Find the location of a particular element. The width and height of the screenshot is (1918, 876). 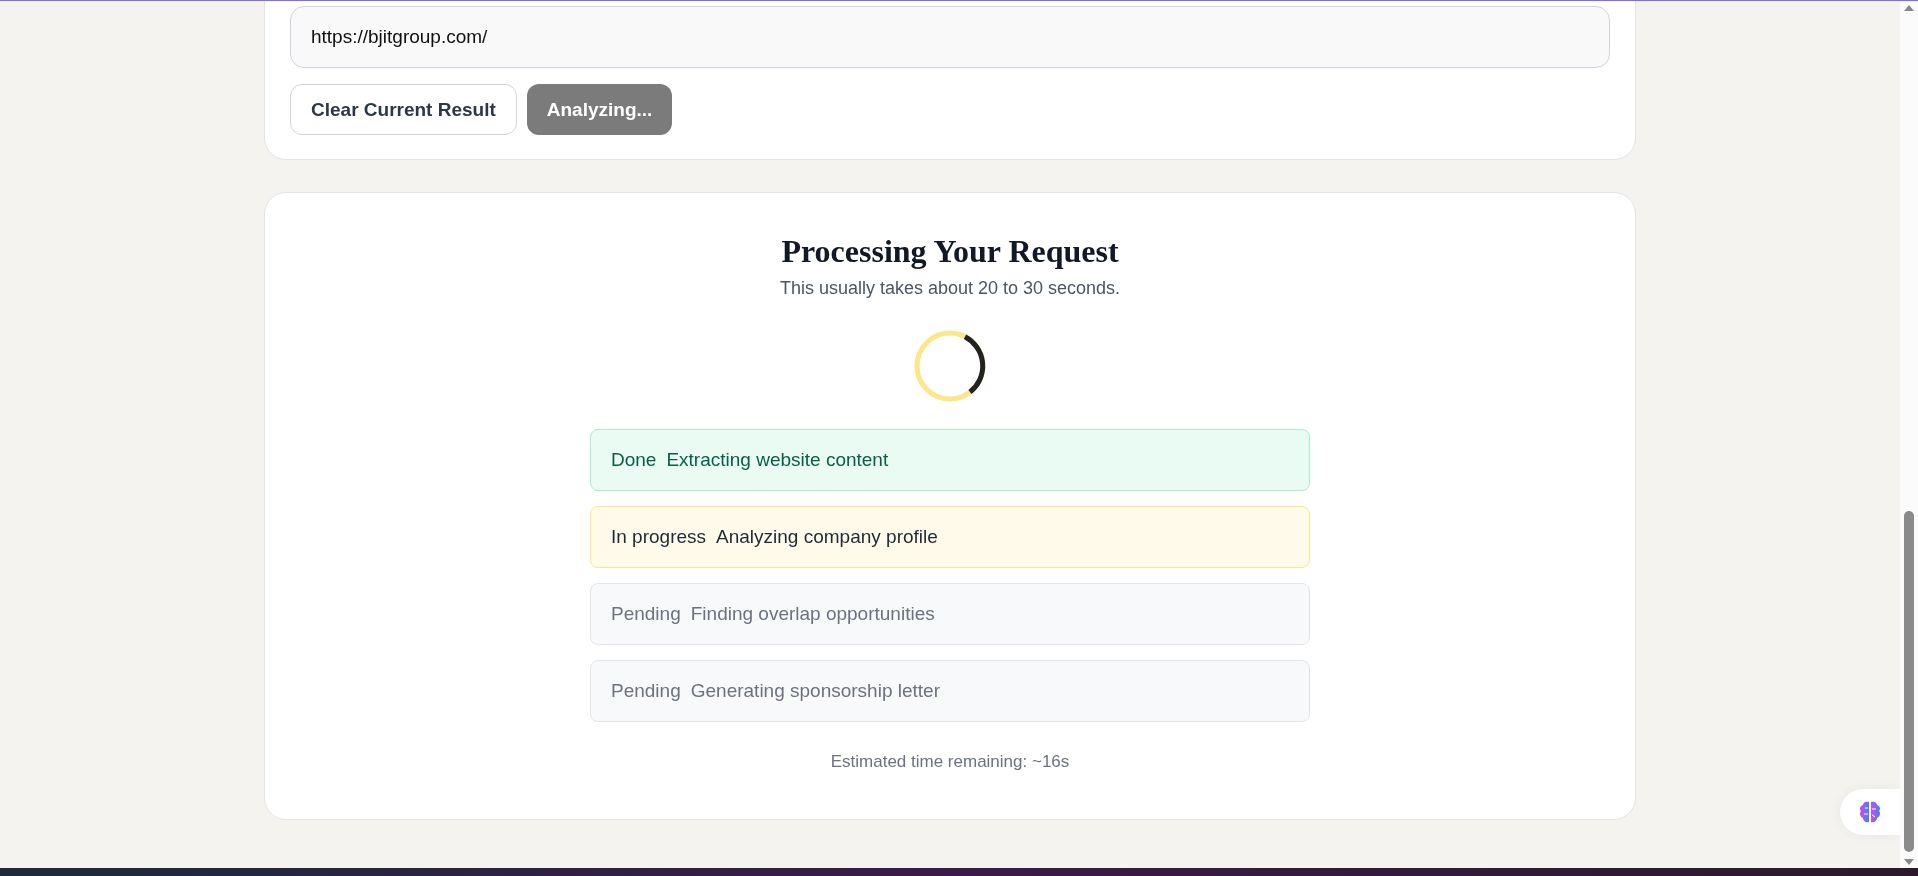

step-label: Extracting website content is located at coordinates (777, 460).